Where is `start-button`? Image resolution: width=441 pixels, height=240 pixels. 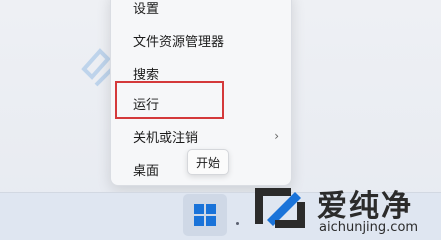
start-button is located at coordinates (205, 215).